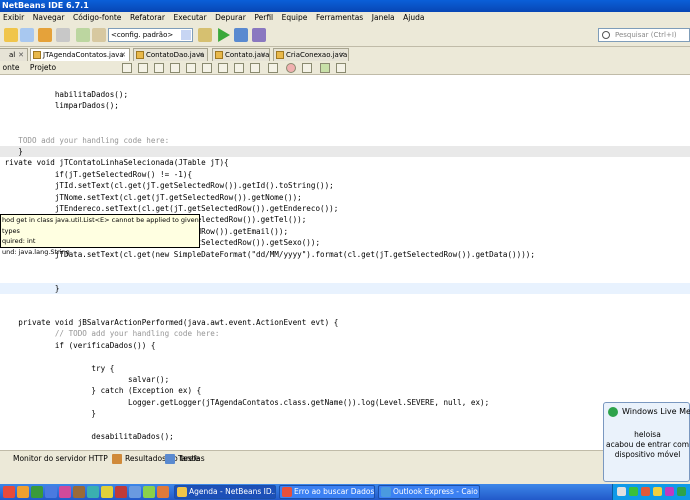 The height and width of the screenshot is (500, 690). I want to click on menu-exibir: Exibir, so click(13, 18).